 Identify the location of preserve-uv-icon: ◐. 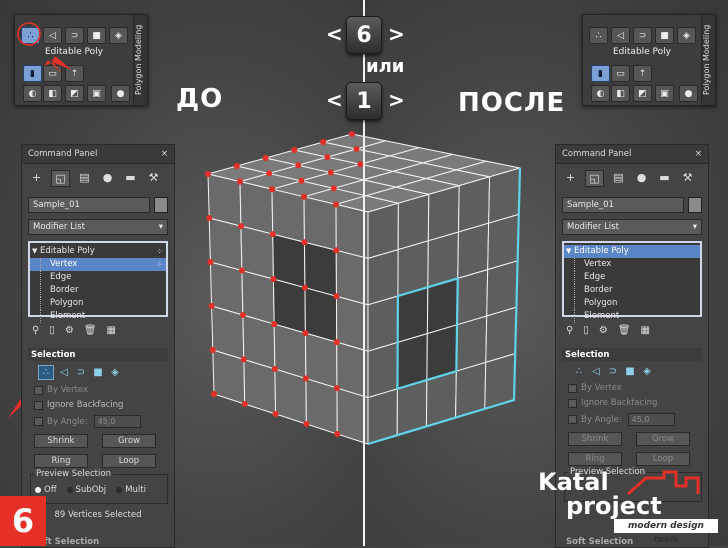
(600, 93).